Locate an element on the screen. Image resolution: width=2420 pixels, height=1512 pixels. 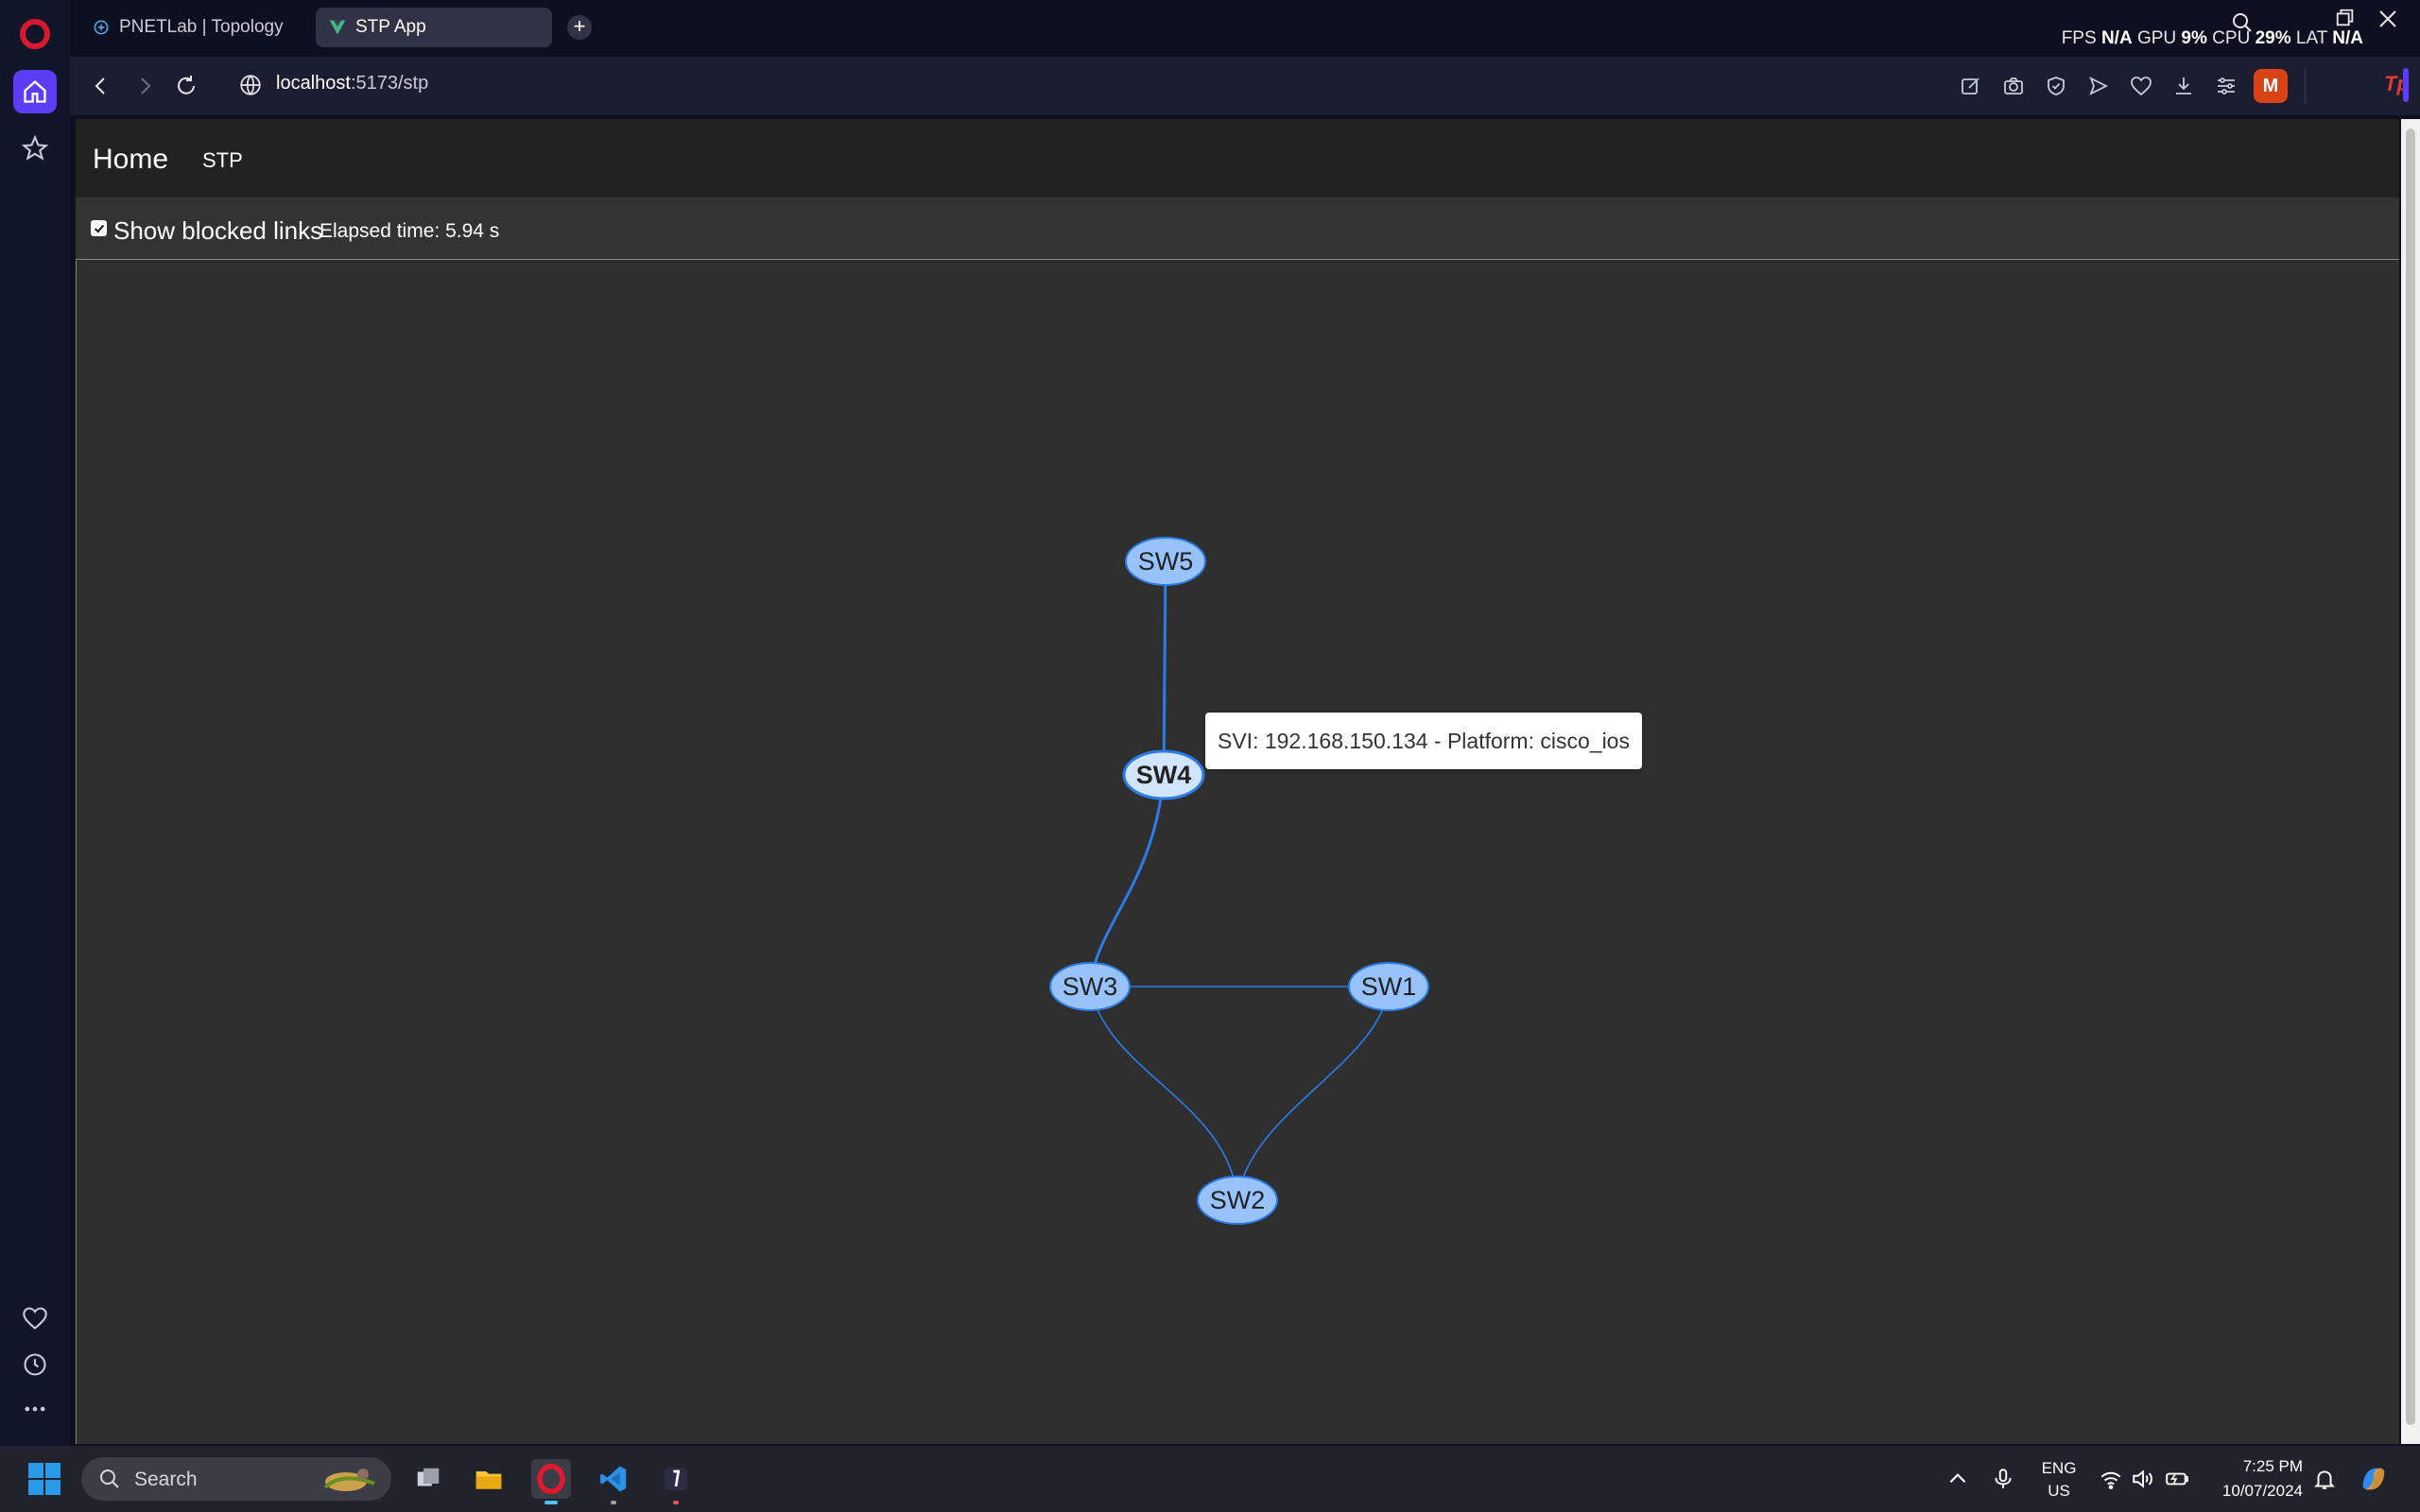
node-label: SW3 is located at coordinates (1090, 986).